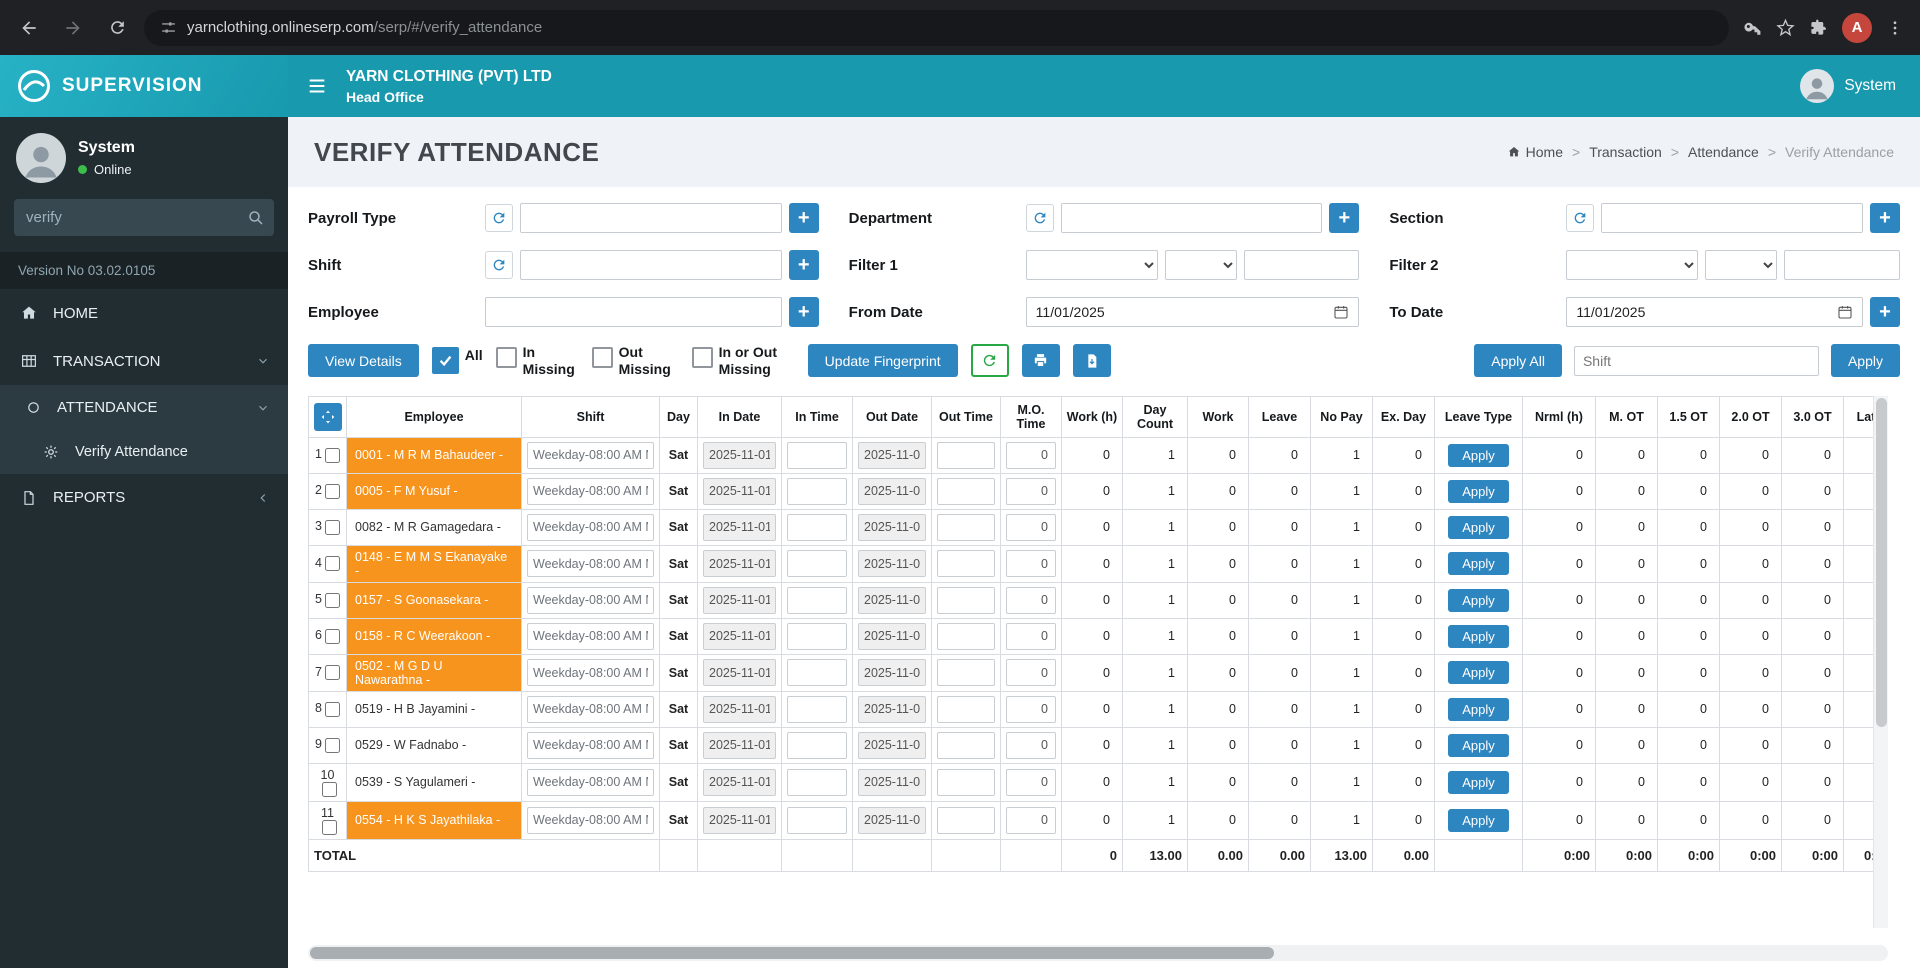  What do you see at coordinates (506, 357) in the screenshot?
I see `in-missing-checkbox` at bounding box center [506, 357].